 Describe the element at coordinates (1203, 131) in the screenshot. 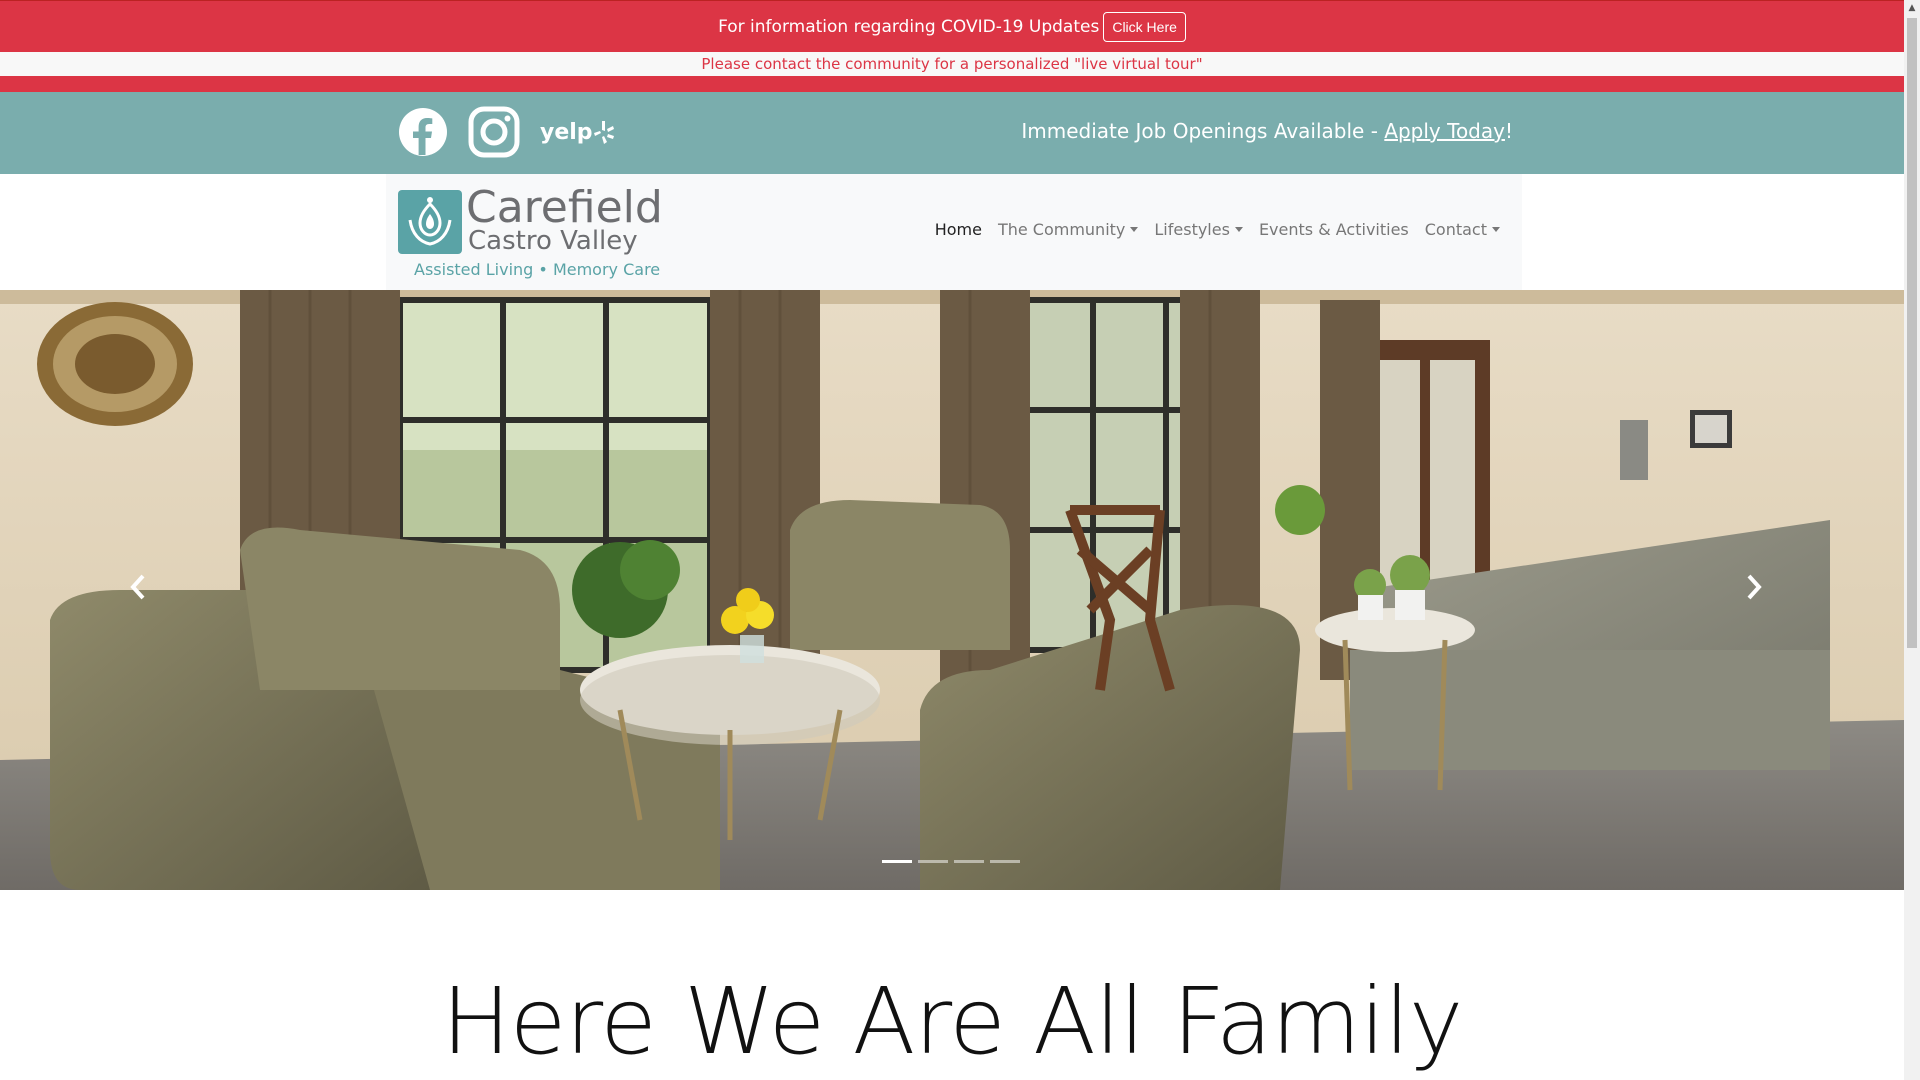

I see `job-openings-text: Immediate Job Openings Available -` at that location.